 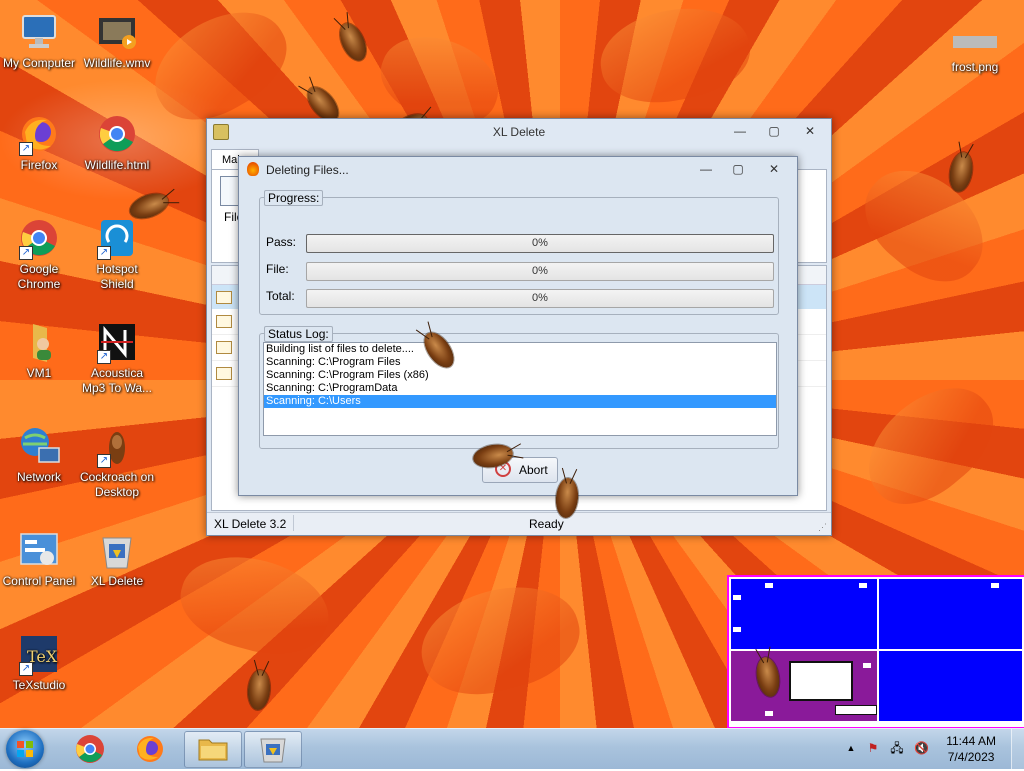 I want to click on taskbar-firefox, so click(x=150, y=748).